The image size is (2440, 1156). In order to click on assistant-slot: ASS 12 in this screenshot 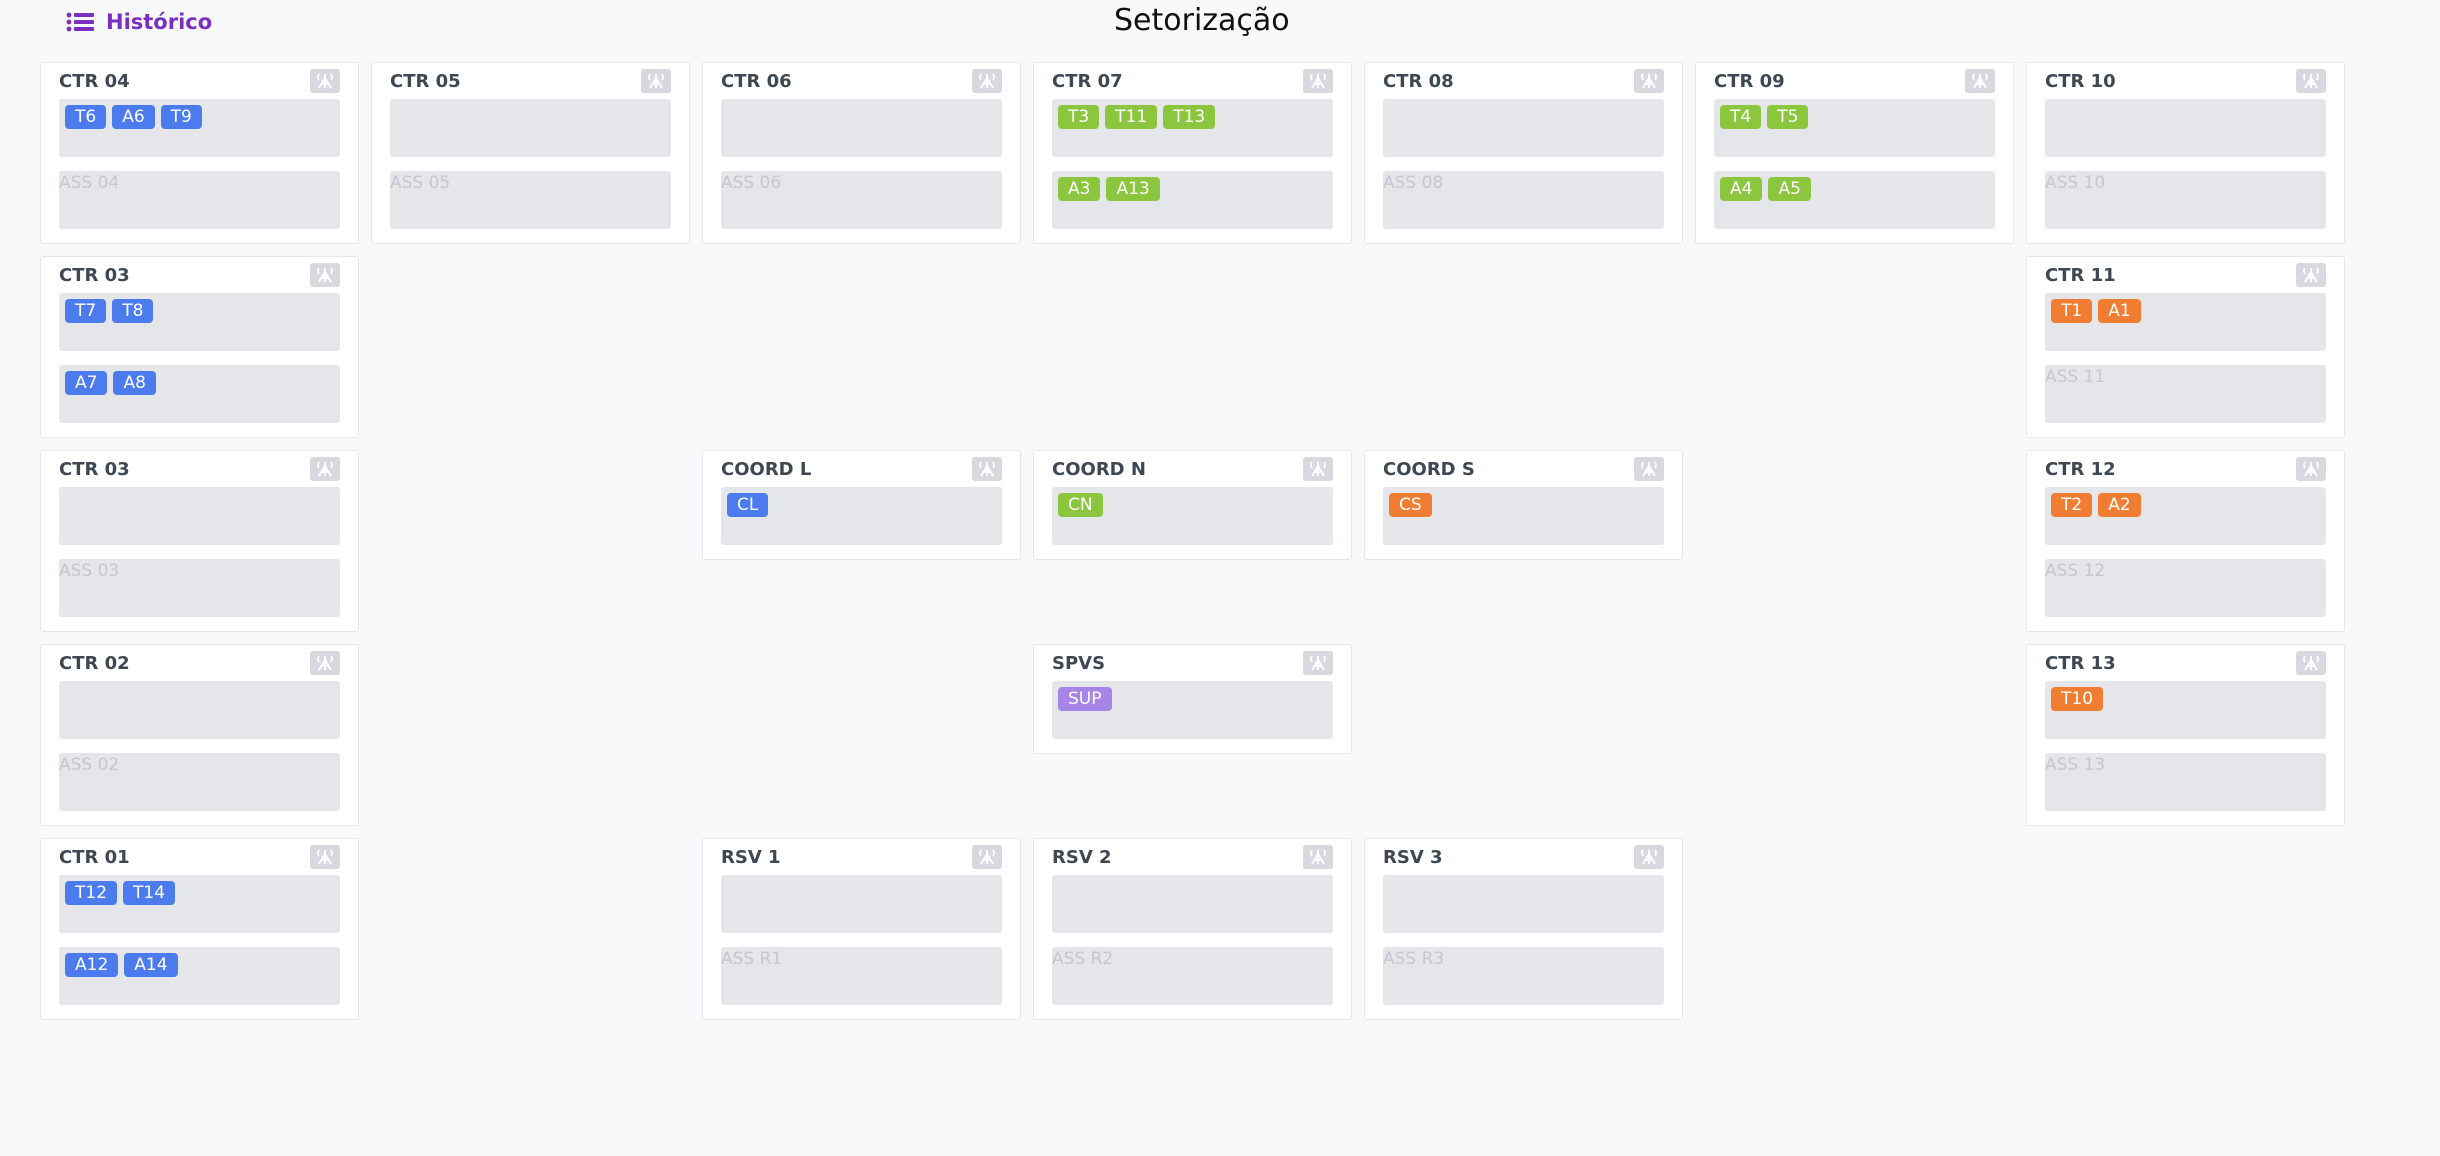, I will do `click(2185, 588)`.